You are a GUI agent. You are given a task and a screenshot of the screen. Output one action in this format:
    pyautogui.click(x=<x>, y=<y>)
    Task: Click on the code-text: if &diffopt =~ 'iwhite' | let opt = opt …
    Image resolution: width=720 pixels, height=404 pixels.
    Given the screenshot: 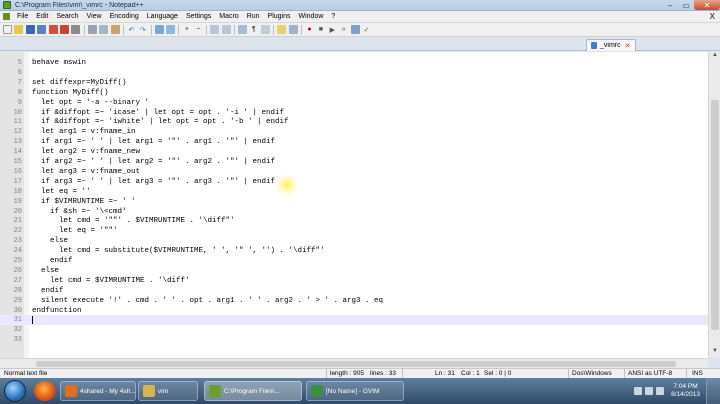 What is the action you would take?
    pyautogui.click(x=160, y=122)
    